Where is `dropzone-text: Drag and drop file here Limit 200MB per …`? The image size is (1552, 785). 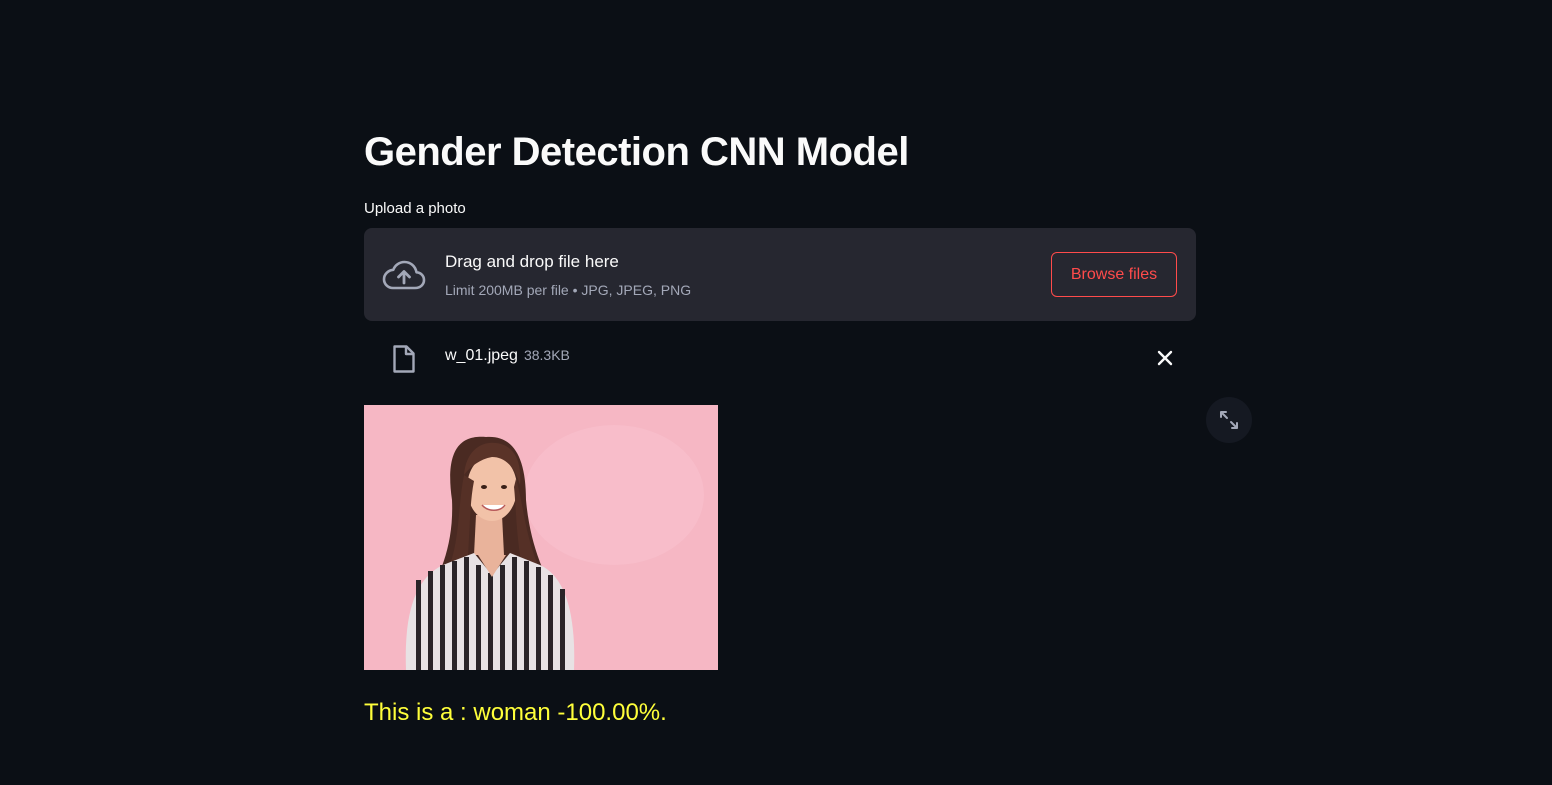 dropzone-text: Drag and drop file here Limit 200MB per … is located at coordinates (568, 275).